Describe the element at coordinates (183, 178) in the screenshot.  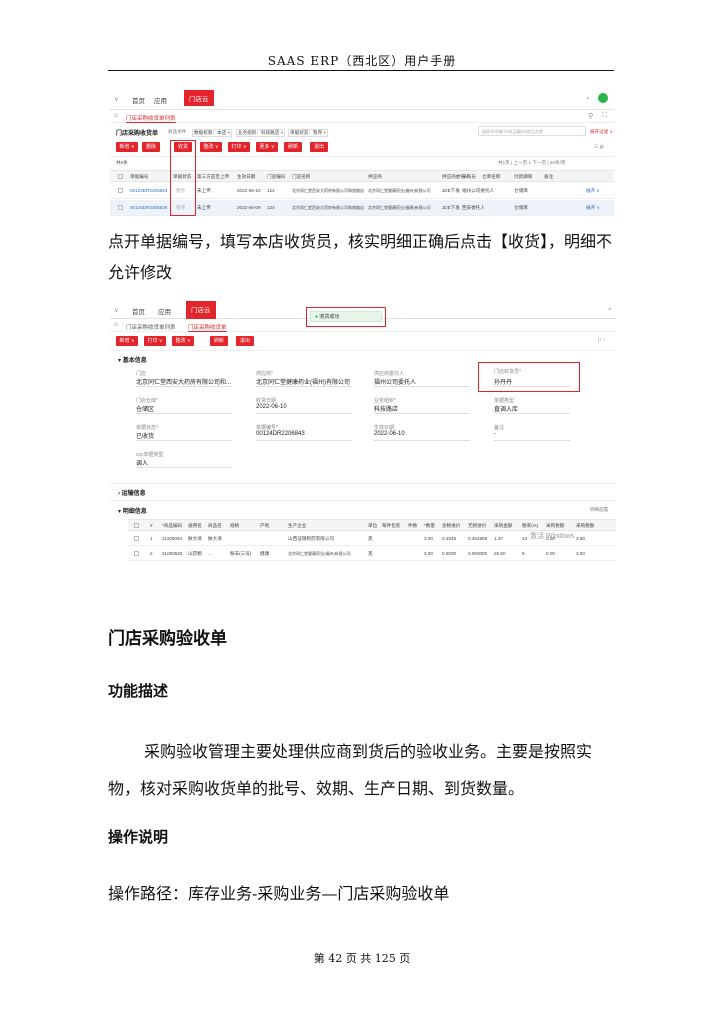
I see `highlight-receive-box` at that location.